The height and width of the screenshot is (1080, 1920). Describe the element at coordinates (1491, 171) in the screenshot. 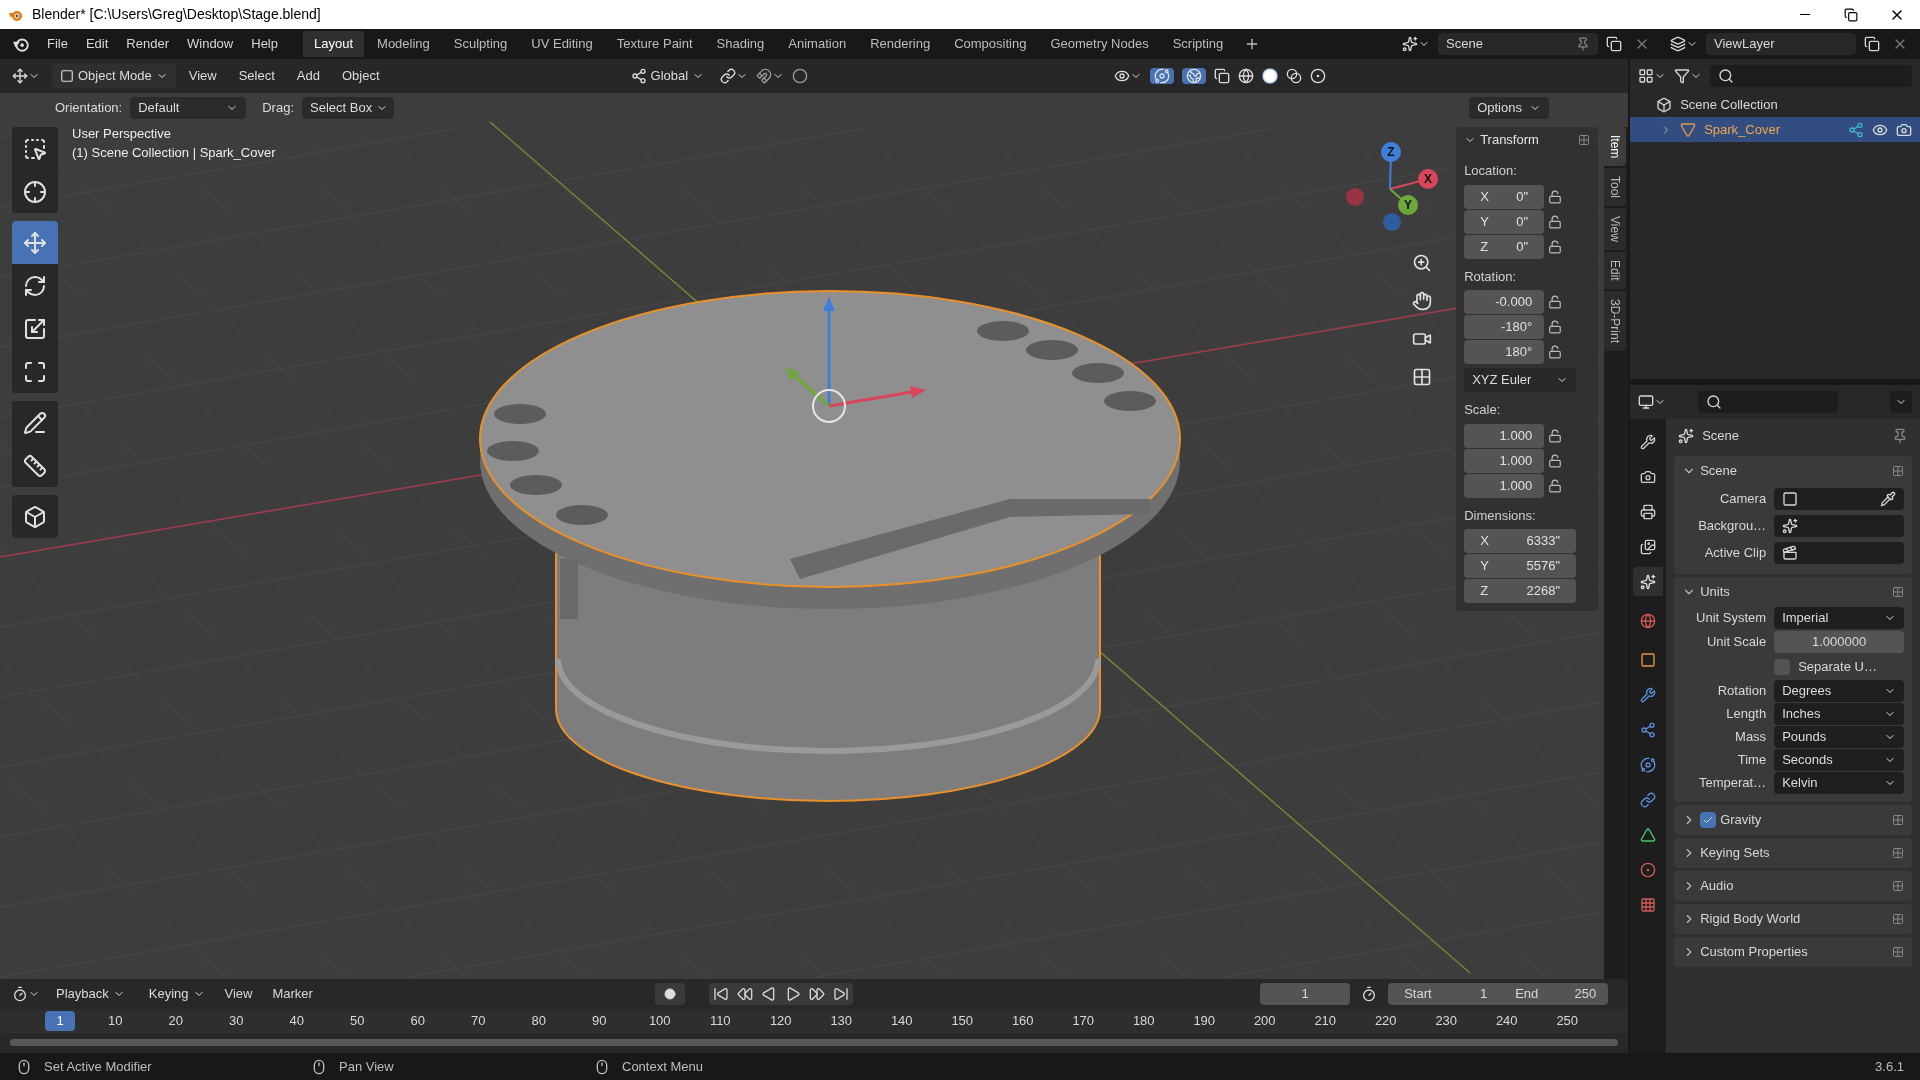

I see `section-label: Location:` at that location.